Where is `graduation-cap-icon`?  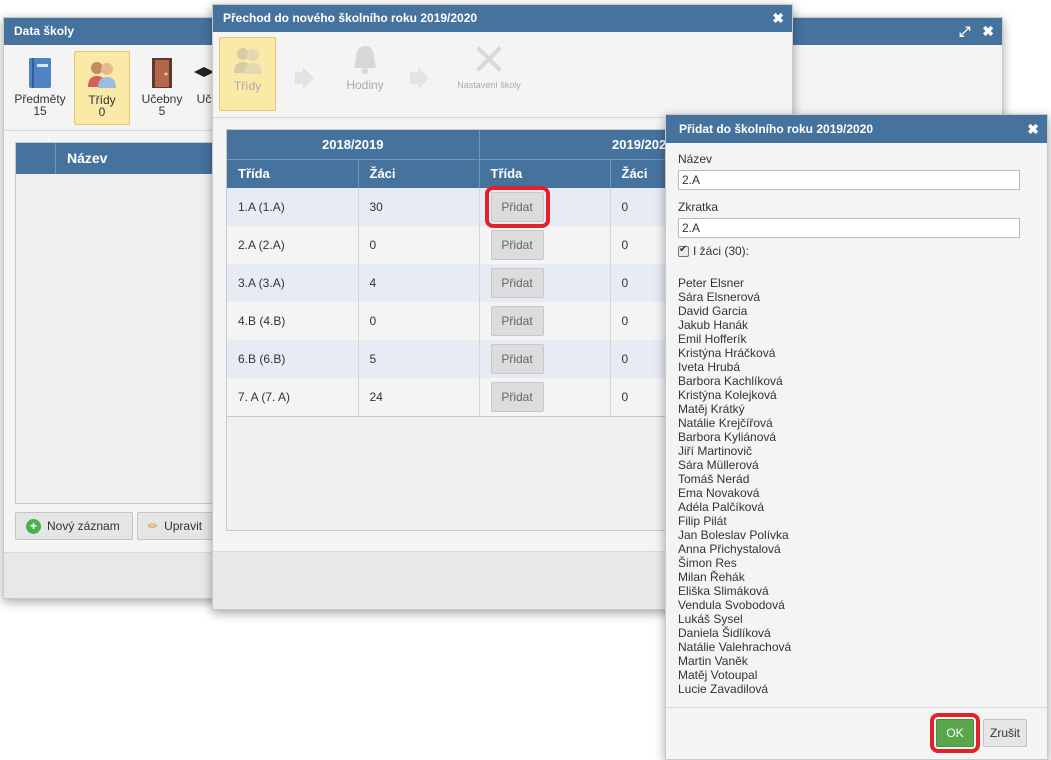
graduation-cap-icon is located at coordinates (204, 73).